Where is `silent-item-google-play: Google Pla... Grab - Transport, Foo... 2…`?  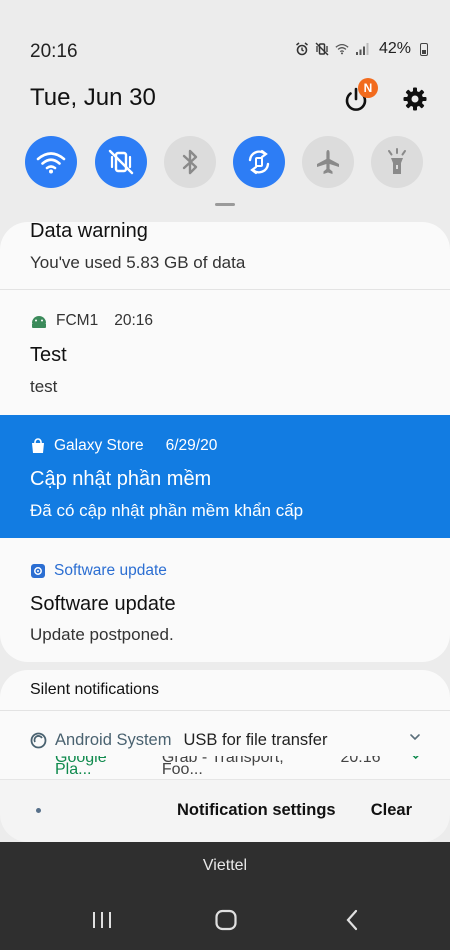
silent-item-google-play: Google Pla... Grab - Transport, Foo... 2… is located at coordinates (238, 765).